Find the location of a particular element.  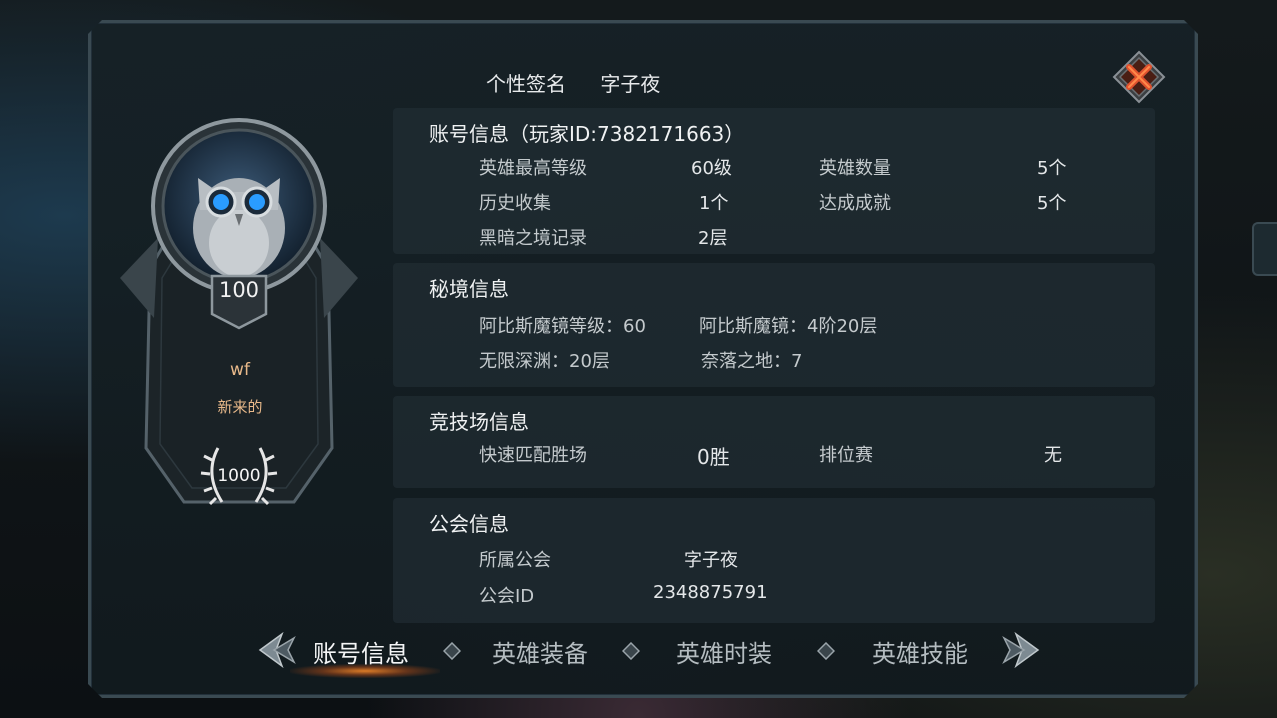

arrow-right-icon is located at coordinates (1020, 650).